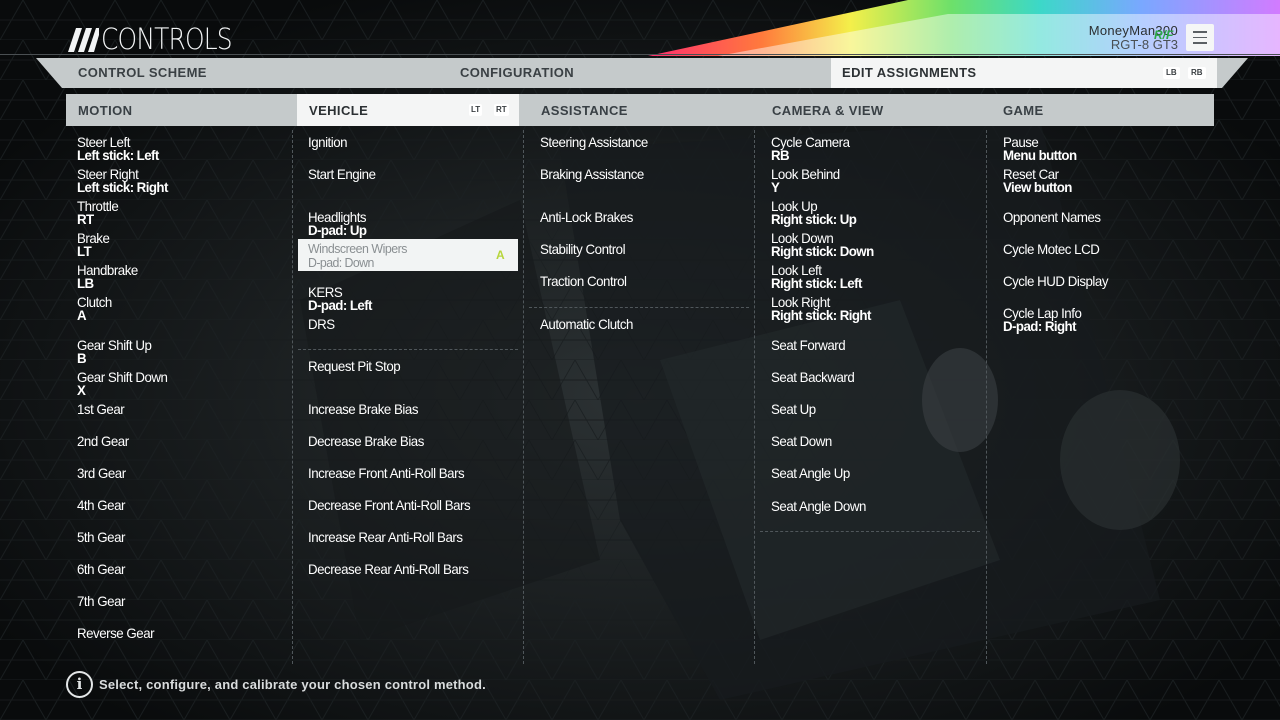  I want to click on assignment-binding: LT, so click(84, 251).